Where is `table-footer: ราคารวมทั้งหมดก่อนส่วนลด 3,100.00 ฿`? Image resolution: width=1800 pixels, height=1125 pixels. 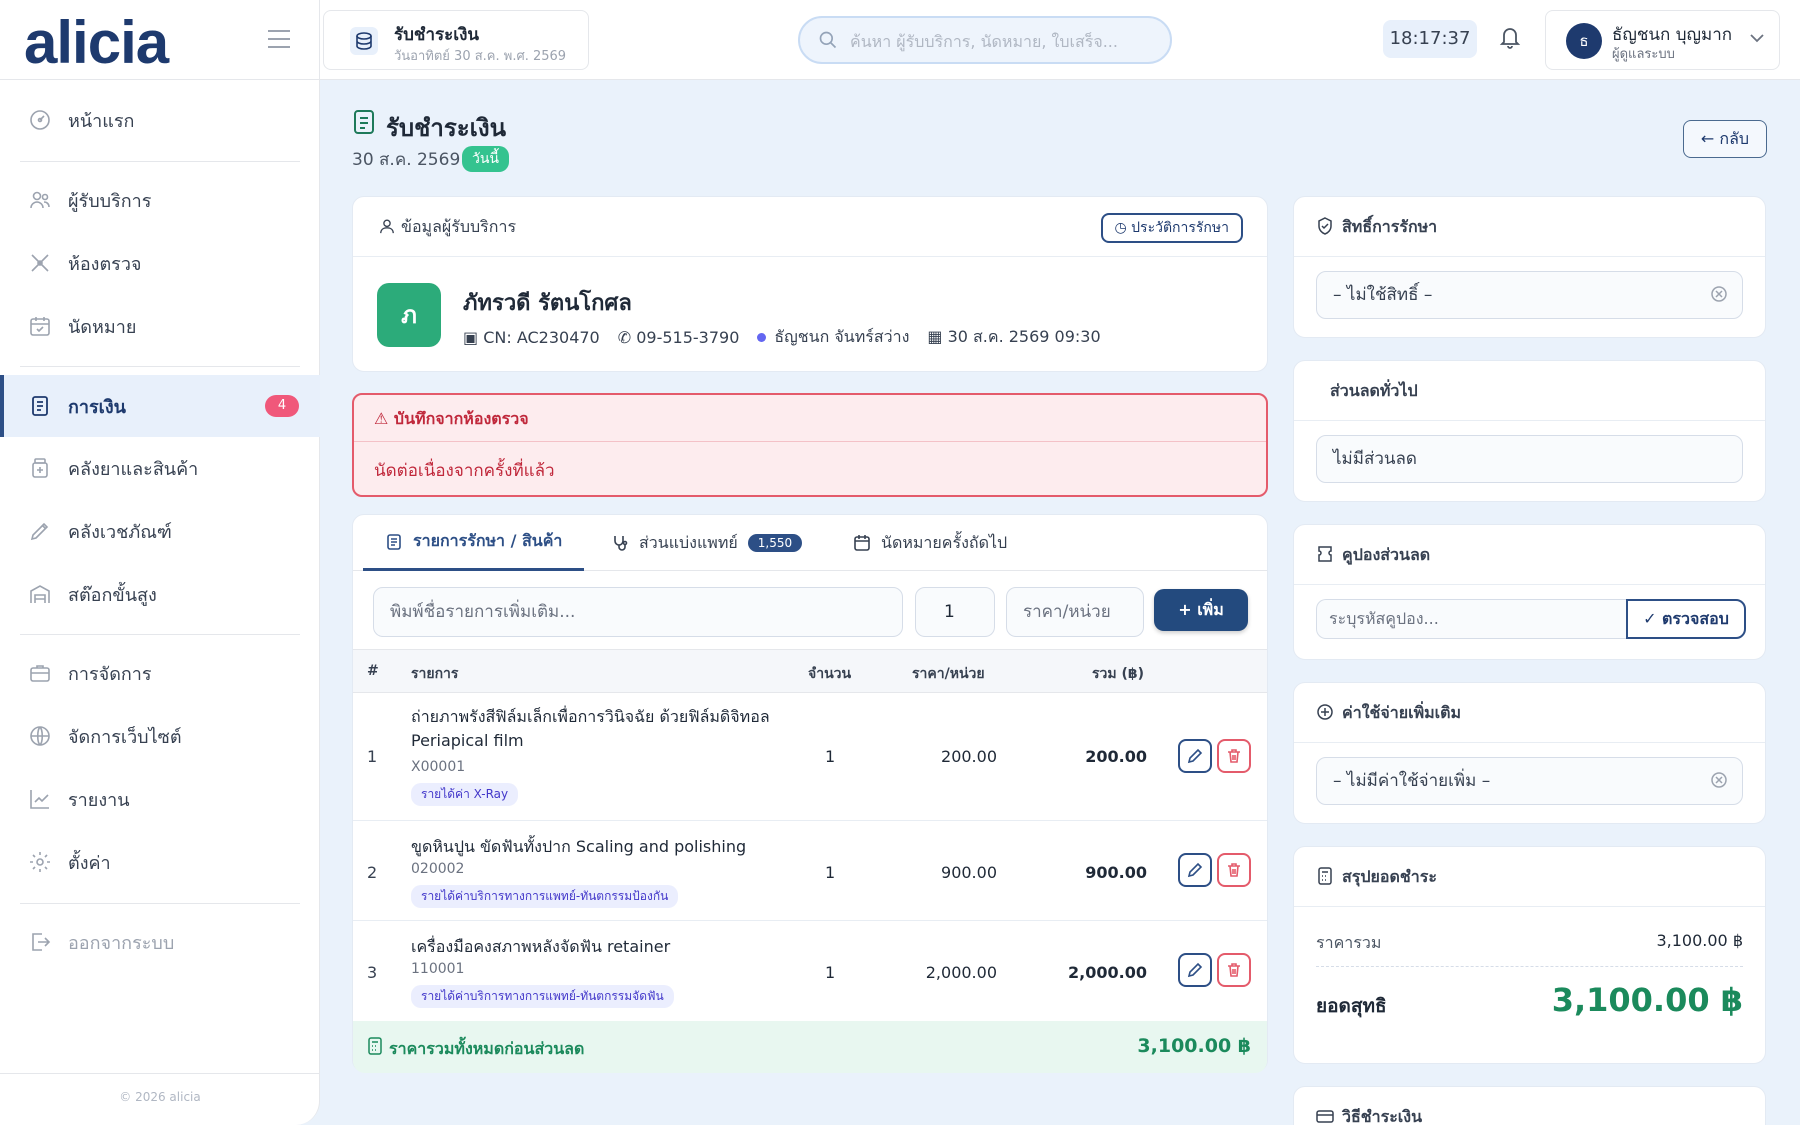
table-footer: ราคารวมทั้งหมดก่อนส่วนลด 3,100.00 ฿ is located at coordinates (810, 1047).